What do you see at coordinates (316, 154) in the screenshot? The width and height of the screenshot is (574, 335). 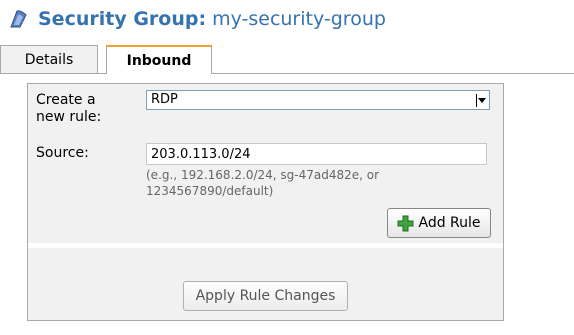 I see `source-input` at bounding box center [316, 154].